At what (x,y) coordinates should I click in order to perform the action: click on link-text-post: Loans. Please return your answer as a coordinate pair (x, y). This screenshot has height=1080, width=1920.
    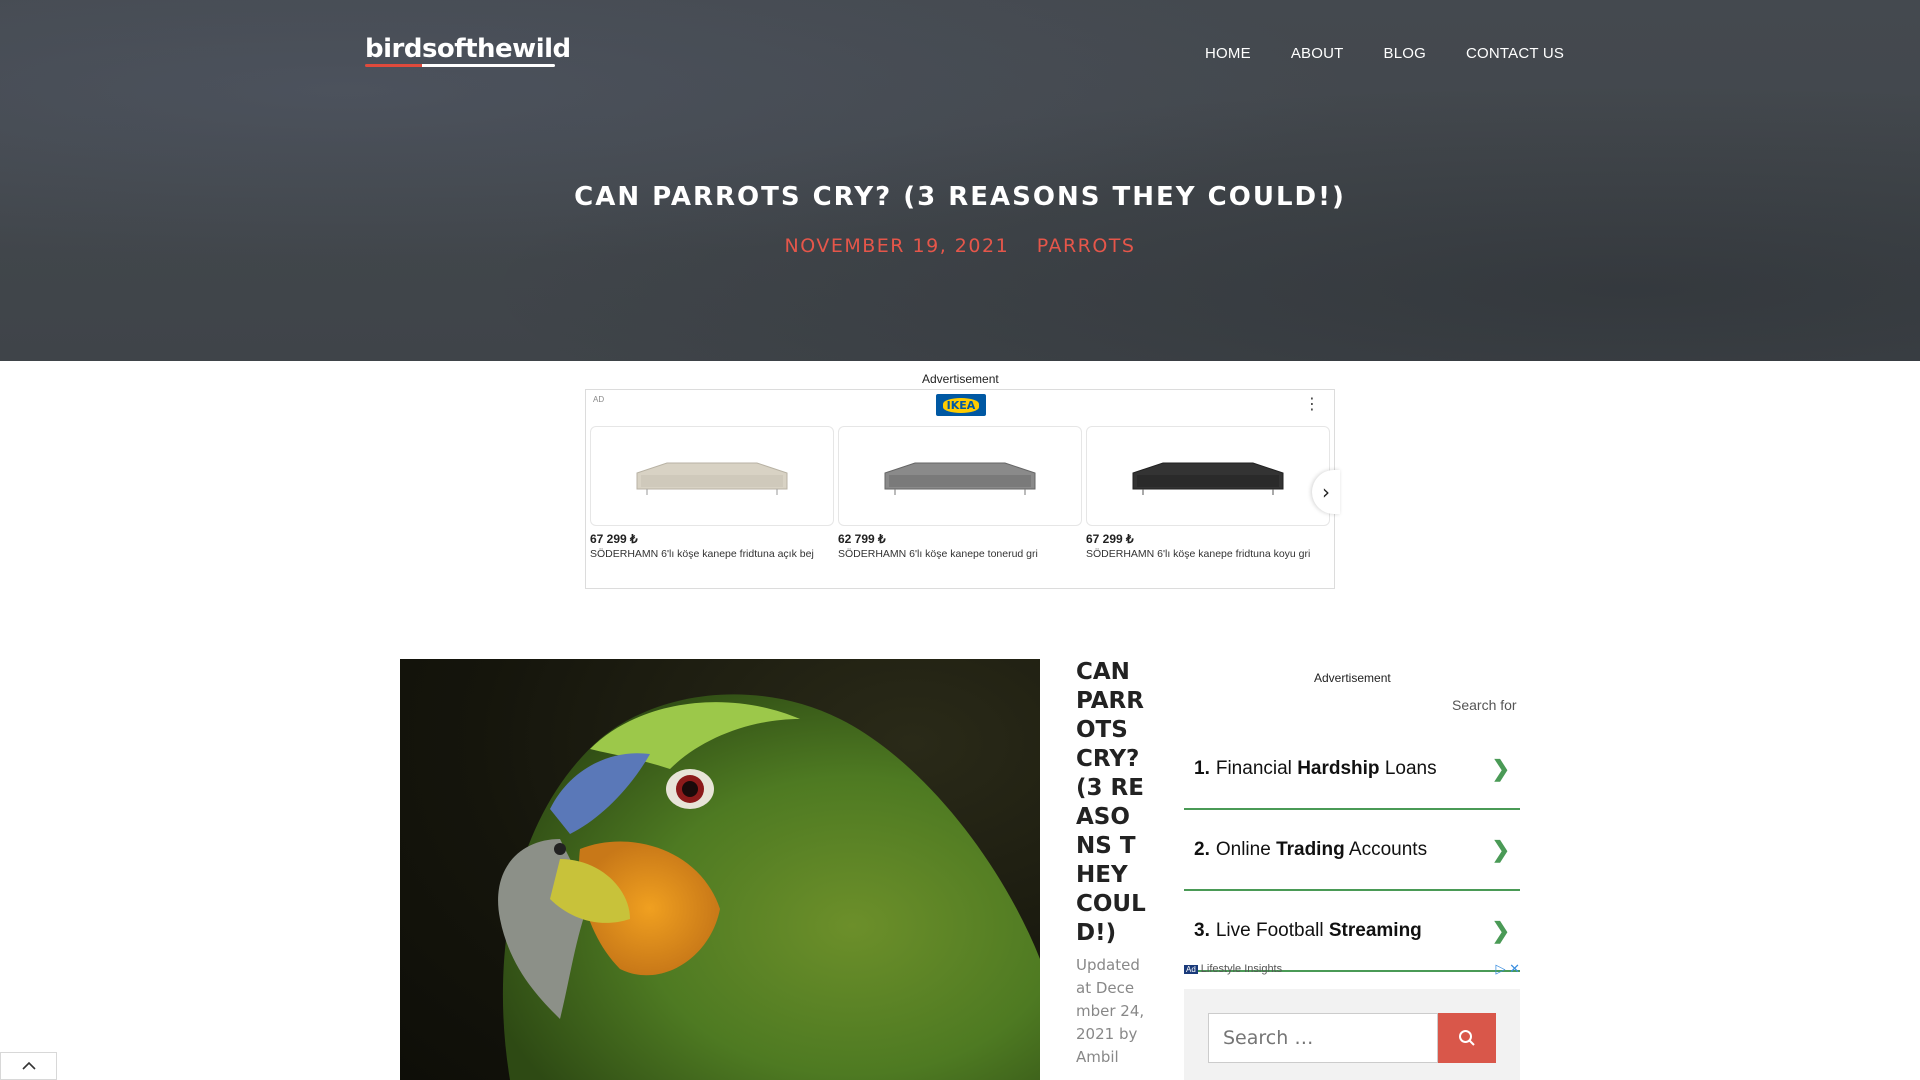
    Looking at the image, I should click on (1408, 768).